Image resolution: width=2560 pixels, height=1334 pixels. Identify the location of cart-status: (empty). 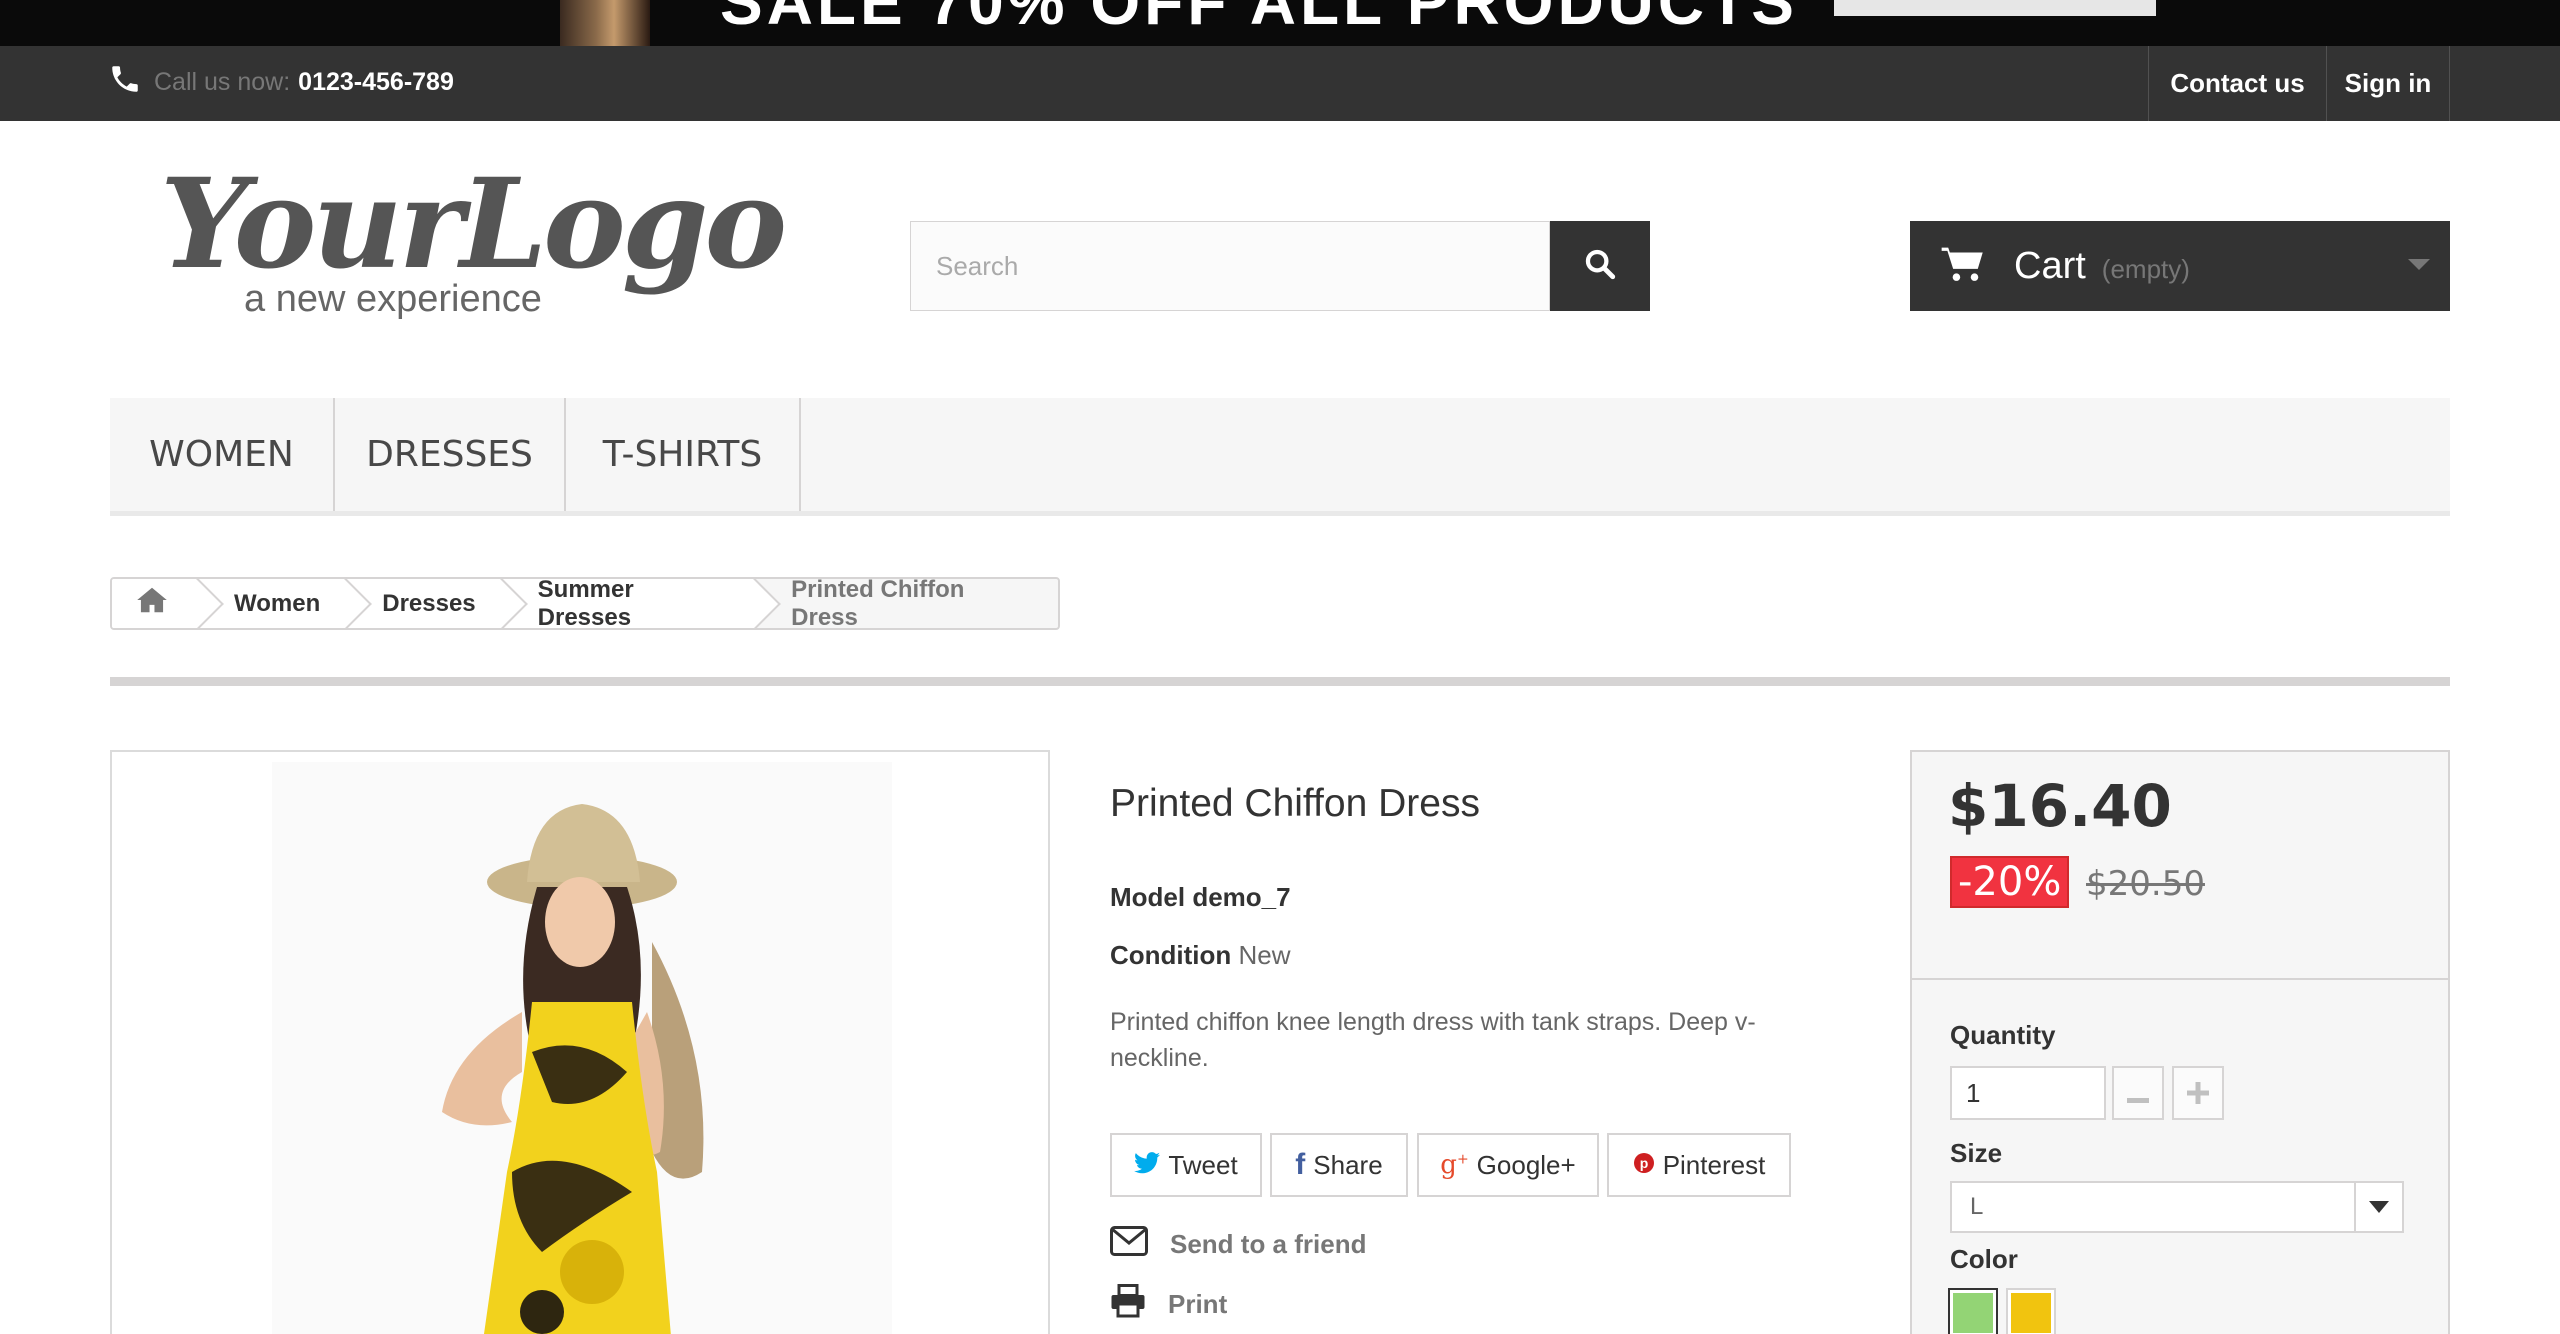
(2145, 268).